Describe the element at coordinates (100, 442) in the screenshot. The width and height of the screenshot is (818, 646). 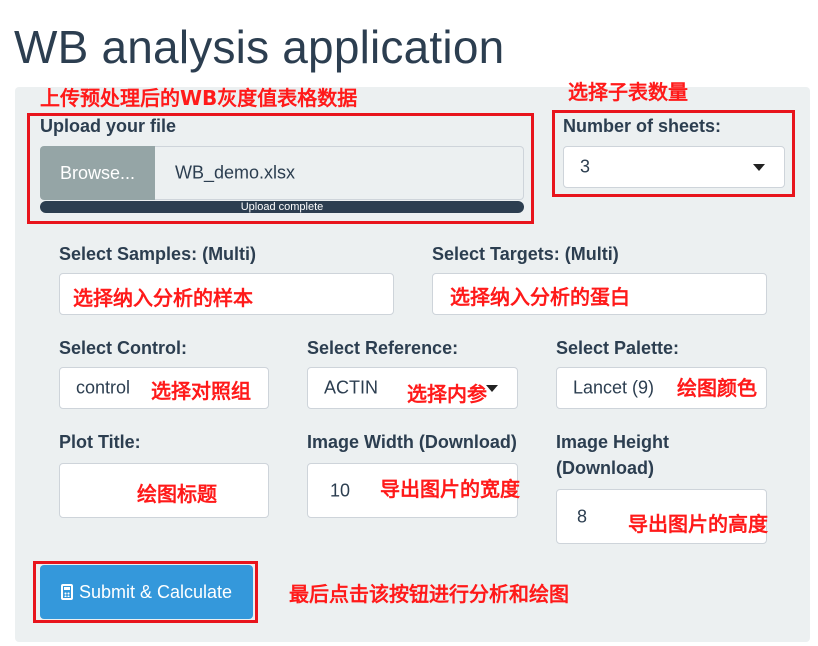
I see `plot-title-label: Plot Title:` at that location.